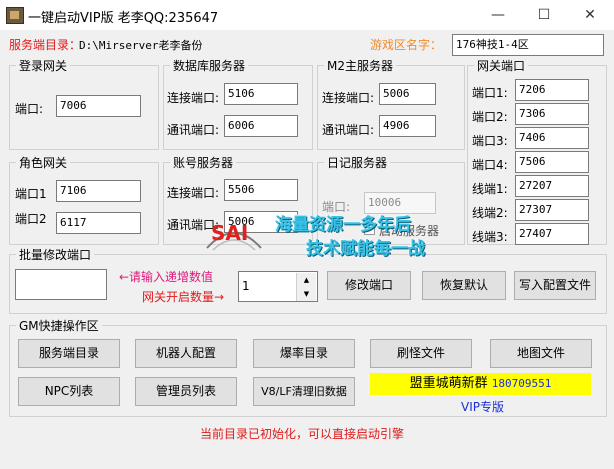 This screenshot has height=469, width=614. What do you see at coordinates (304, 391) in the screenshot?
I see `clear-old-data-button: V8/LF清理旧数据` at bounding box center [304, 391].